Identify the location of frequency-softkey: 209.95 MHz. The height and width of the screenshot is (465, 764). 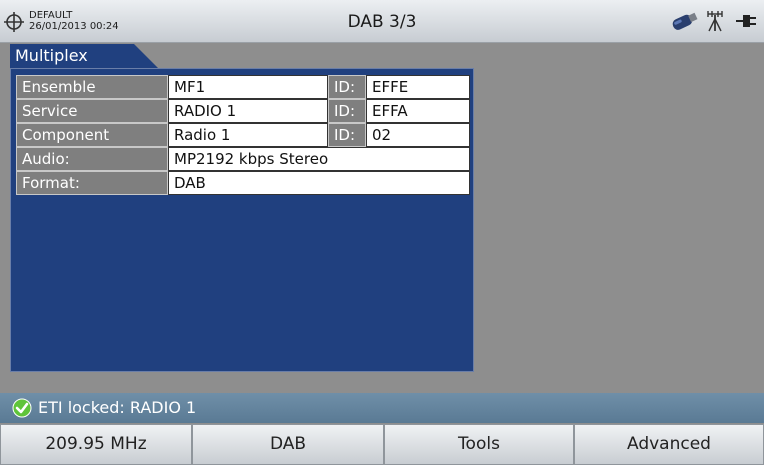
(96, 444).